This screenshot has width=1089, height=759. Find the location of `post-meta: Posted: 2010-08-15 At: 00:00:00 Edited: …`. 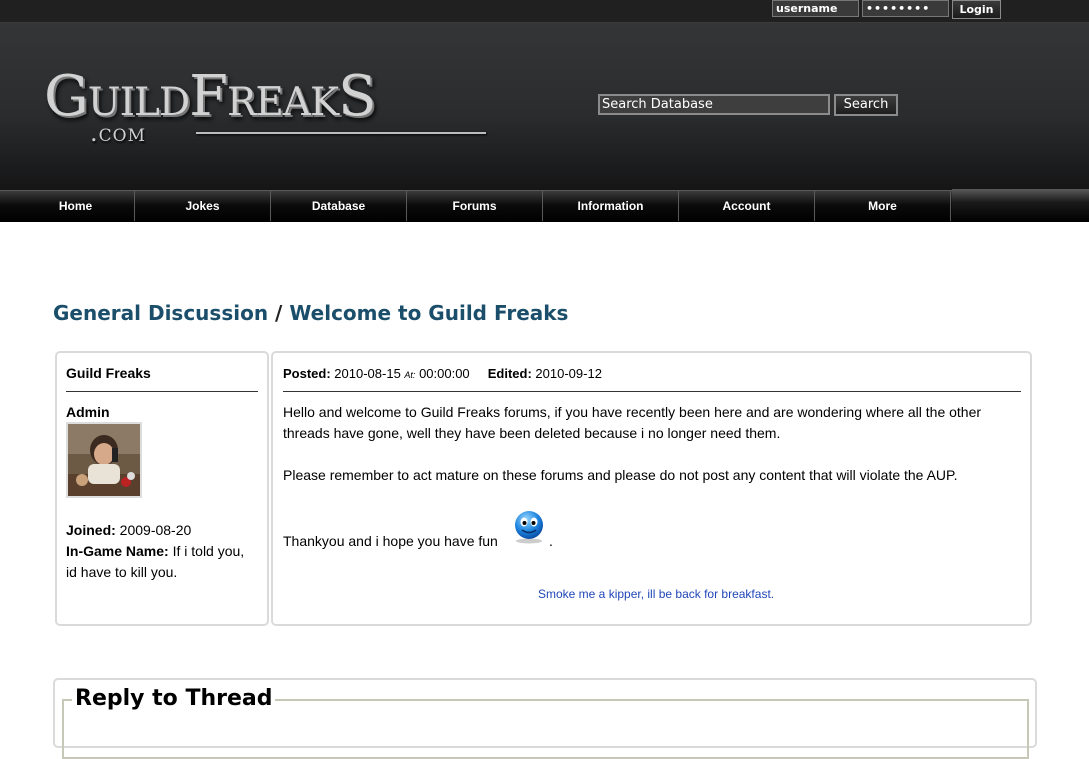

post-meta: Posted: 2010-08-15 At: 00:00:00 Edited: … is located at coordinates (442, 373).